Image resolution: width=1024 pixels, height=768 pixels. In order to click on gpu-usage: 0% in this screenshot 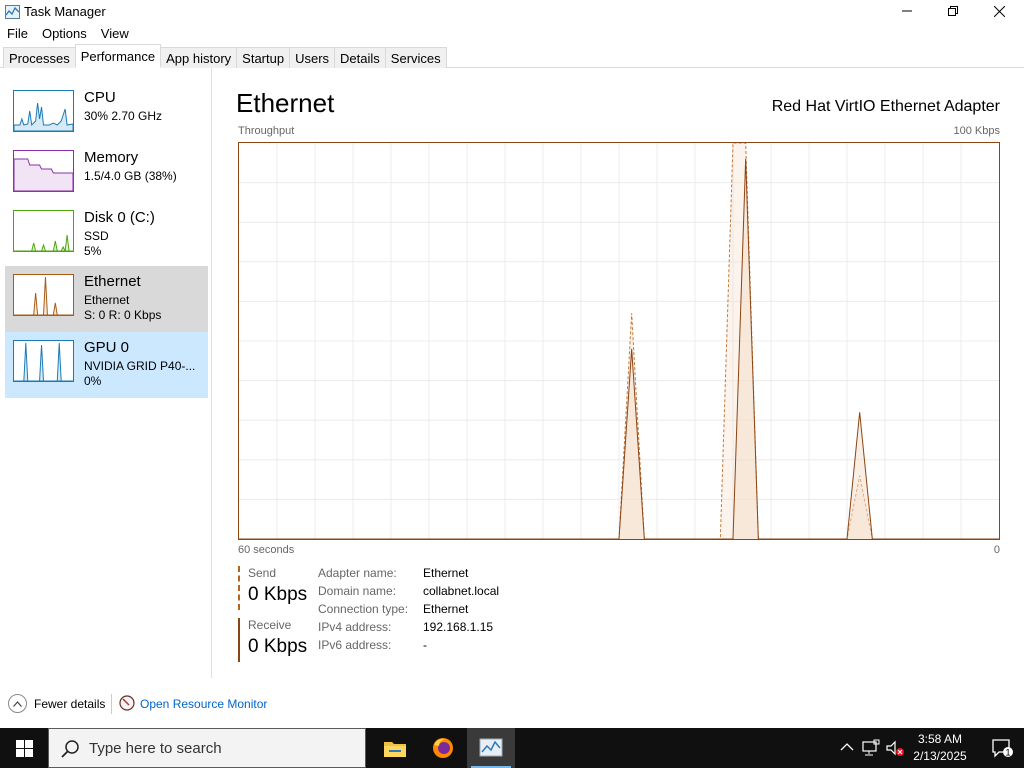, I will do `click(93, 381)`.